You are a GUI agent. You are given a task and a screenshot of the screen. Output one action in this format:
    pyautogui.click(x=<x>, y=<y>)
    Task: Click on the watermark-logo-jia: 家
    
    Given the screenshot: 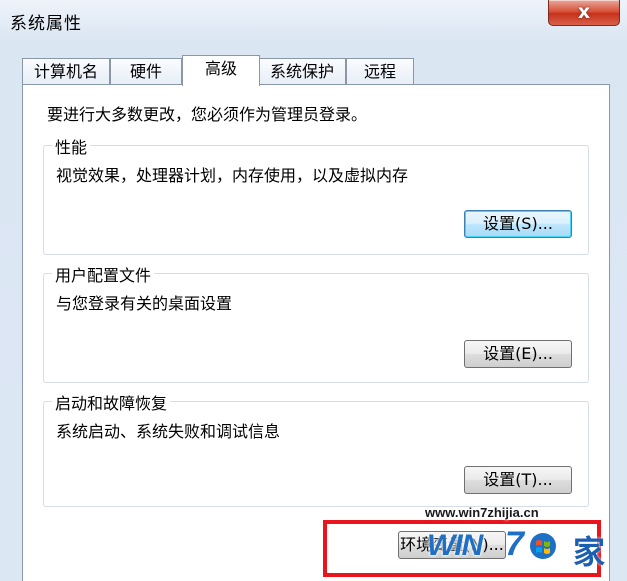 What is the action you would take?
    pyautogui.click(x=589, y=552)
    